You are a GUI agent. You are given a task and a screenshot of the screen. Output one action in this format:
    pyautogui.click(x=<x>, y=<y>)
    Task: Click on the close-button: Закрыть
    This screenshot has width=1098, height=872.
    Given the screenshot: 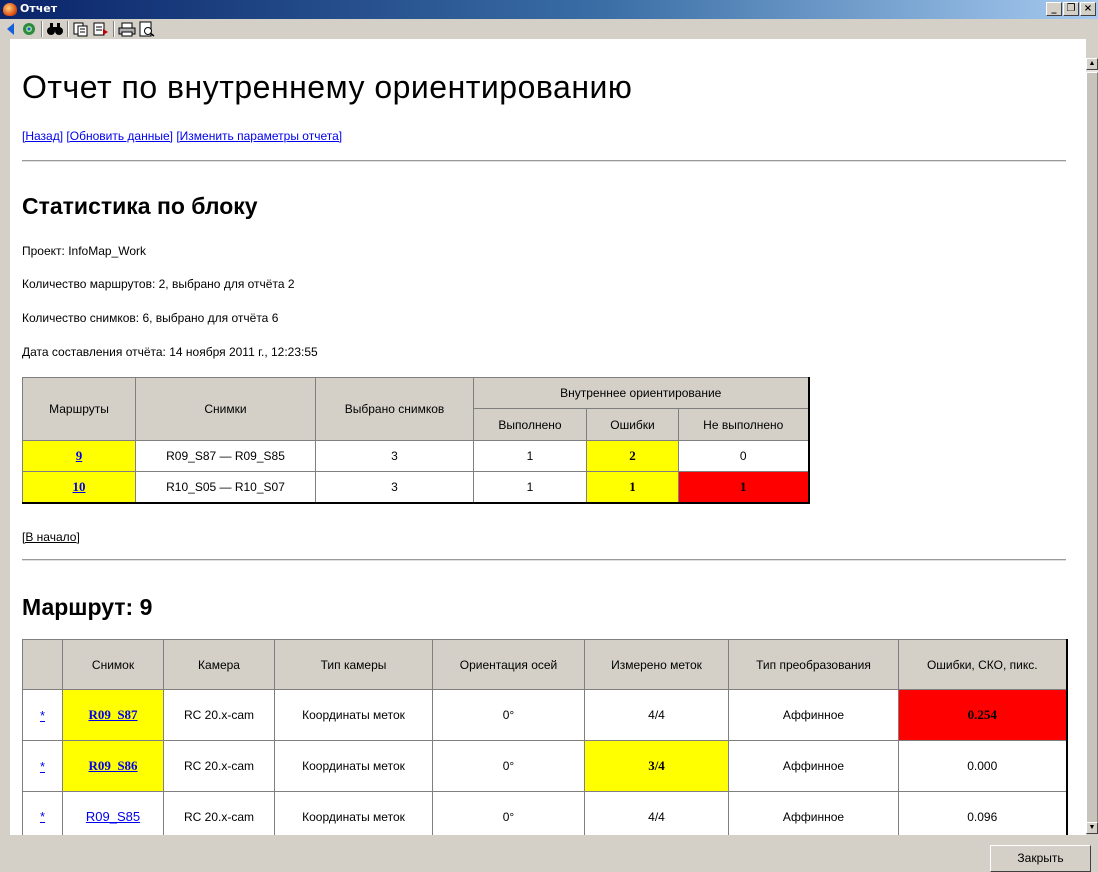 What is the action you would take?
    pyautogui.click(x=1040, y=858)
    